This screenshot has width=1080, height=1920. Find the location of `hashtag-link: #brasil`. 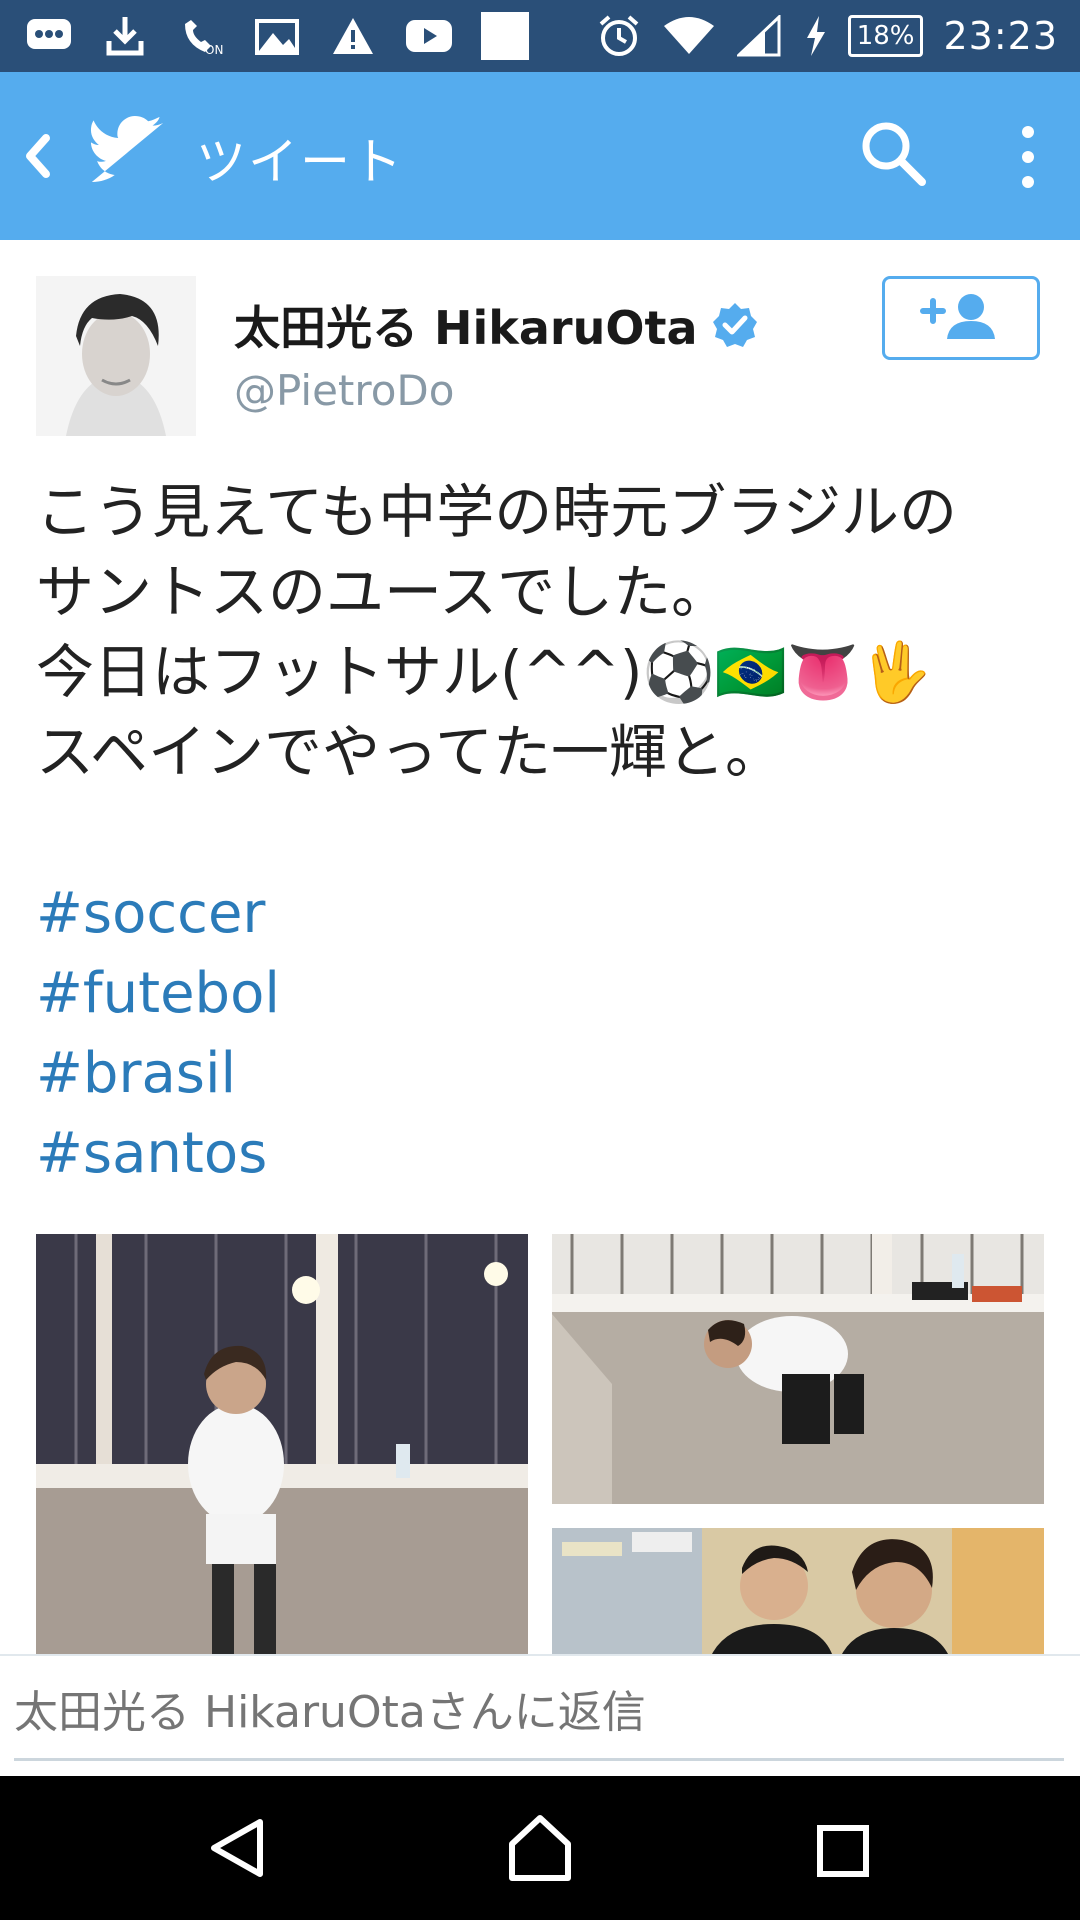

hashtag-link: #brasil is located at coordinates (158, 1074).